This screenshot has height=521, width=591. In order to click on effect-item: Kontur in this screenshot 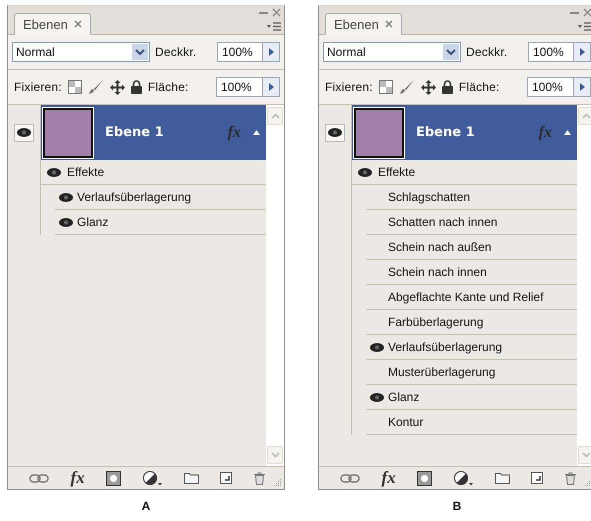, I will do `click(406, 422)`.